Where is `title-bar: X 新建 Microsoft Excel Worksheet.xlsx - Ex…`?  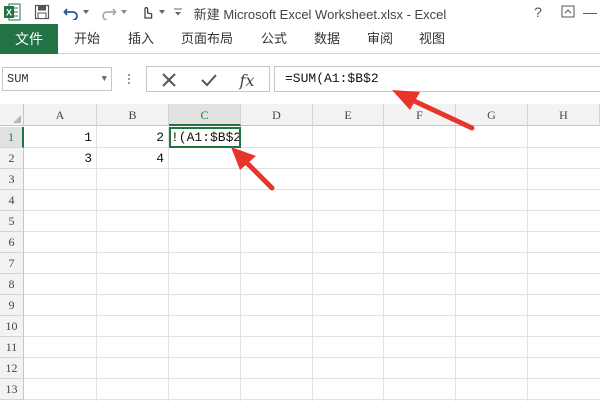 title-bar: X 新建 Microsoft Excel Worksheet.xlsx - Ex… is located at coordinates (300, 12).